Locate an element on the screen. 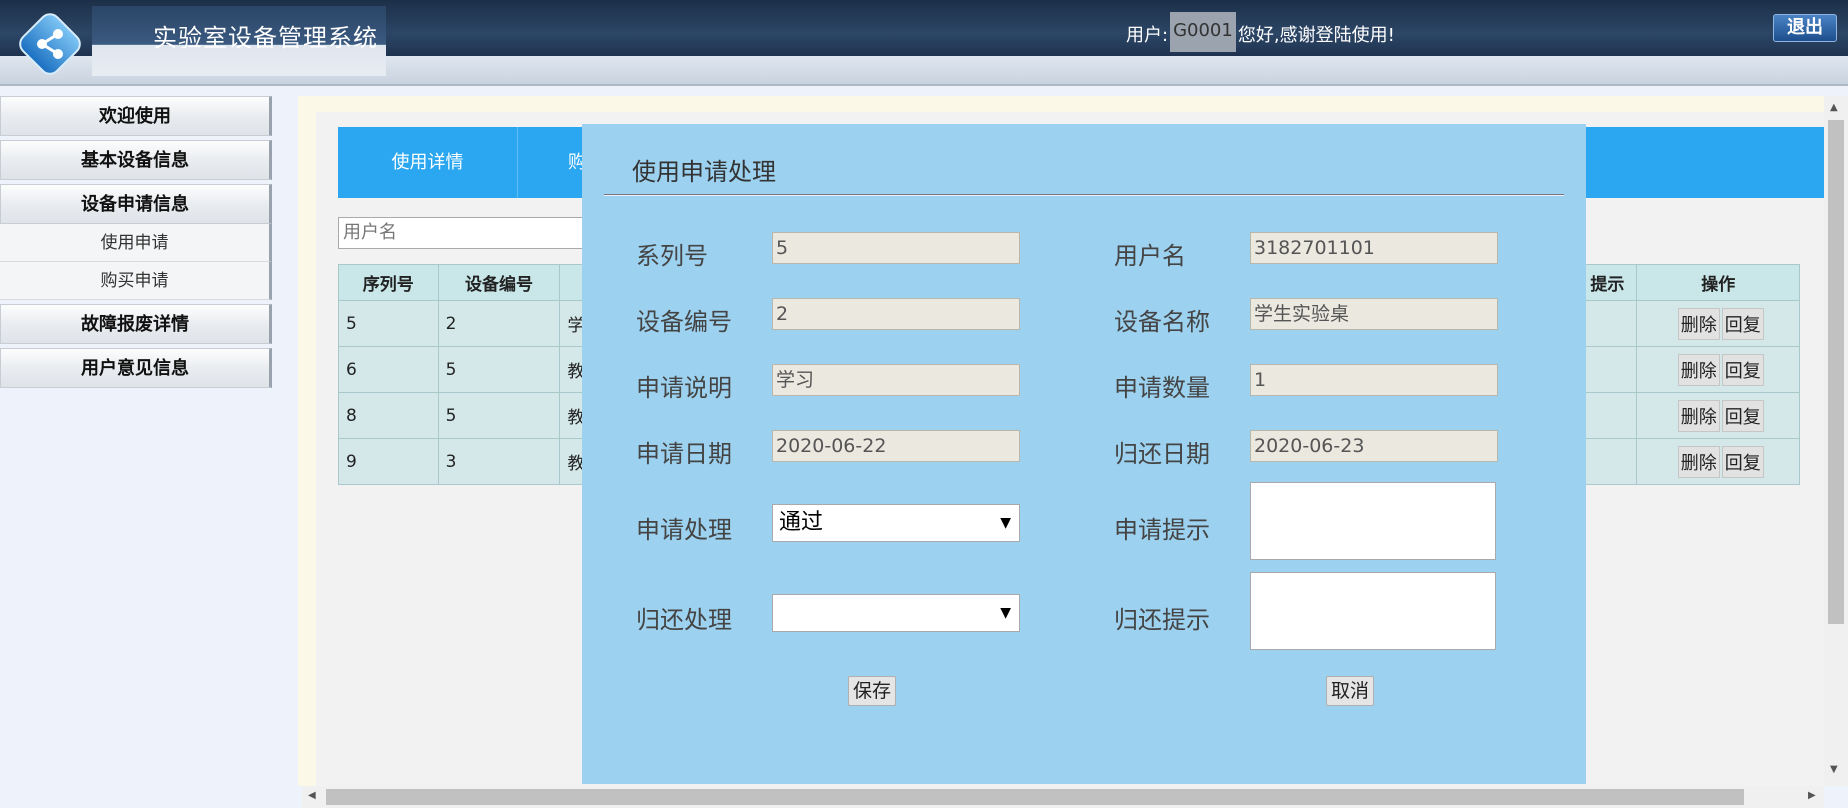  process-select: 通过 ▼ is located at coordinates (896, 523).